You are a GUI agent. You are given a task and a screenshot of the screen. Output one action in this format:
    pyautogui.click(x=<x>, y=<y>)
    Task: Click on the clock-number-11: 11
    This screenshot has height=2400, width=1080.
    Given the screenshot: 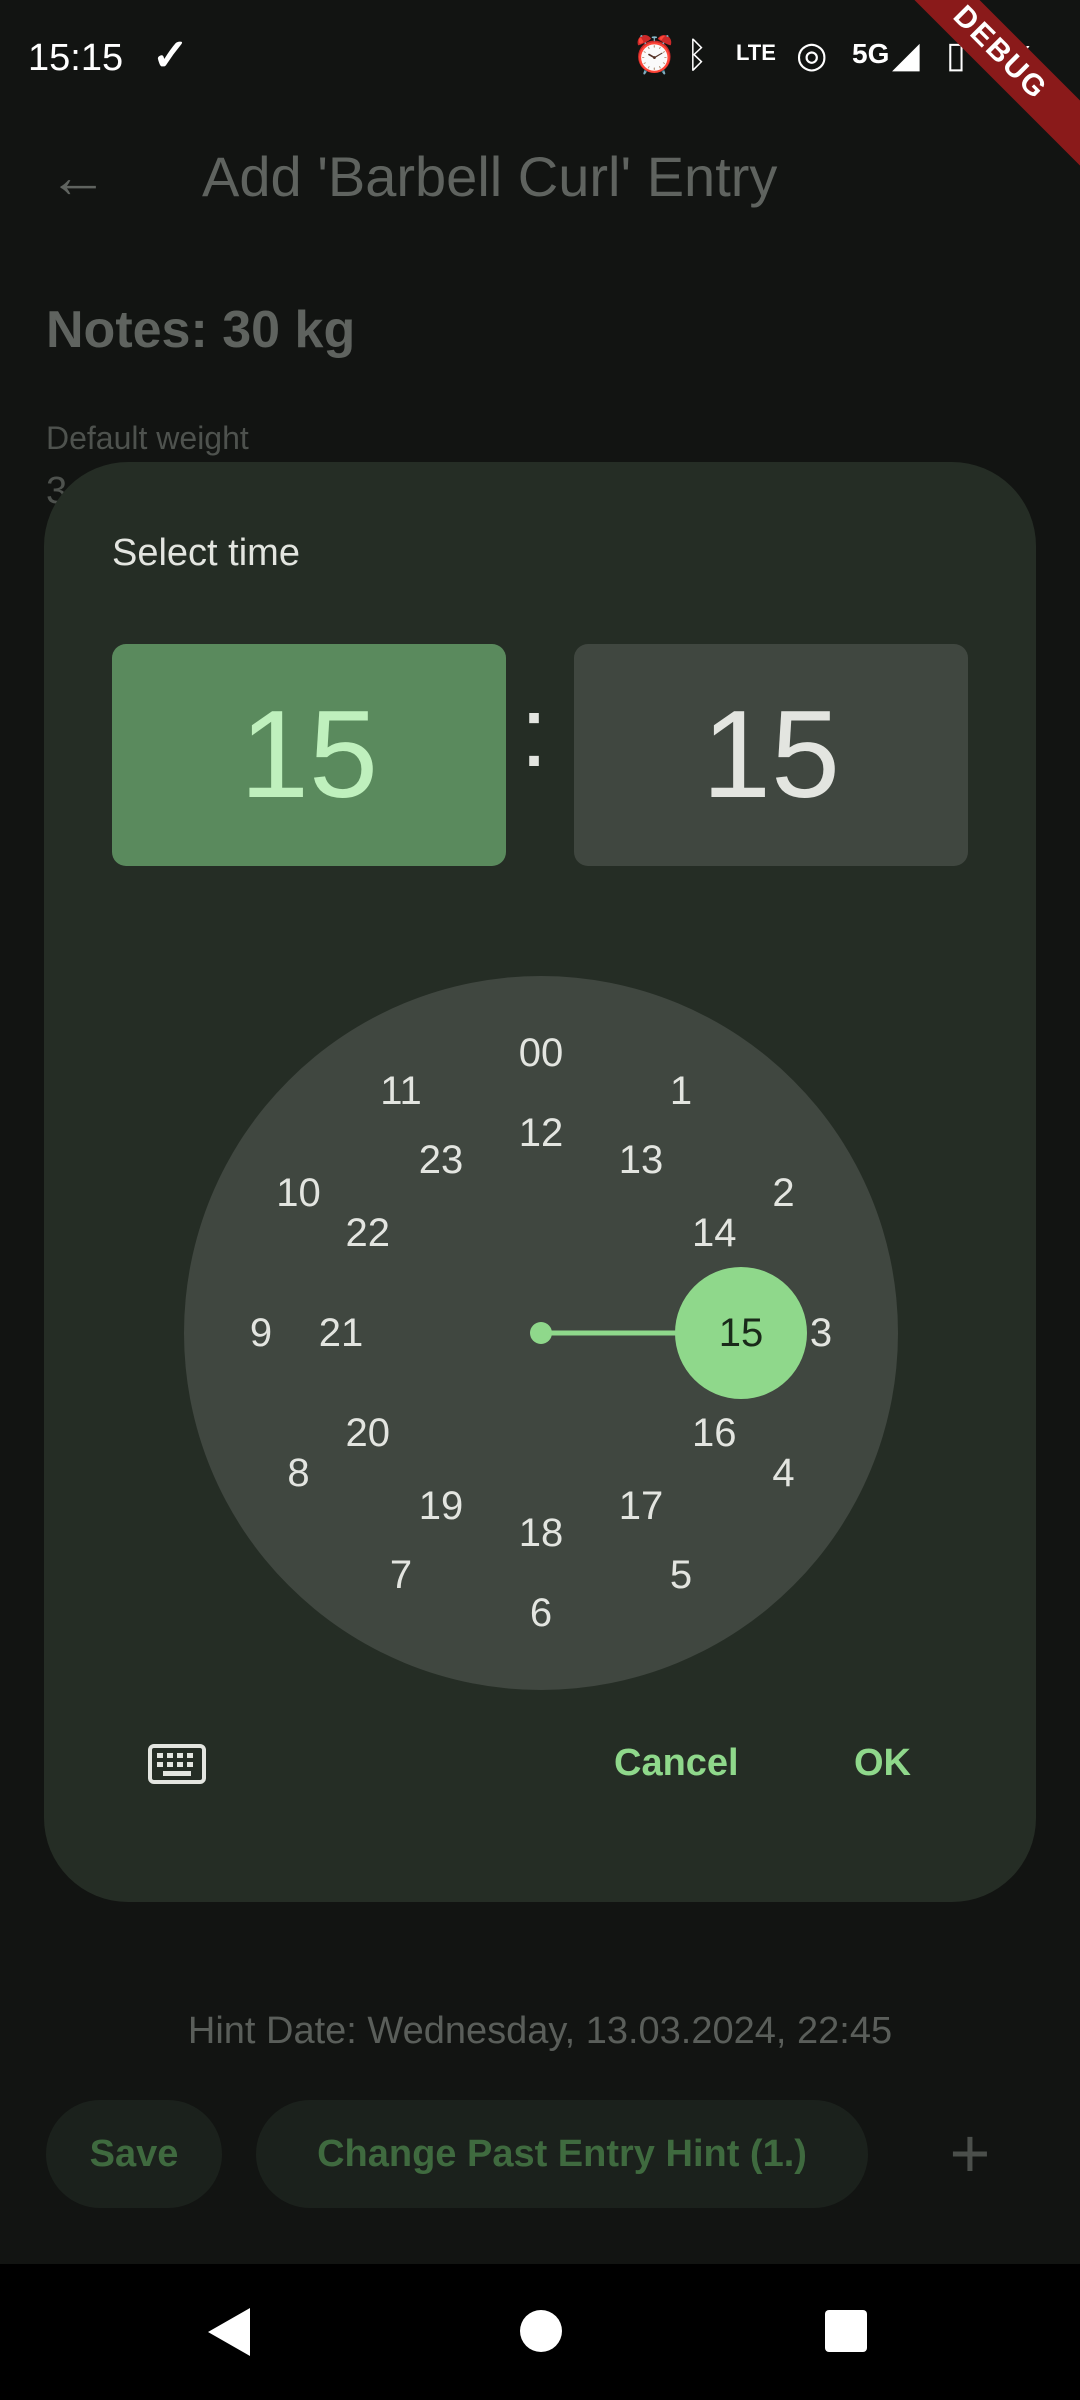 What is the action you would take?
    pyautogui.click(x=401, y=1091)
    